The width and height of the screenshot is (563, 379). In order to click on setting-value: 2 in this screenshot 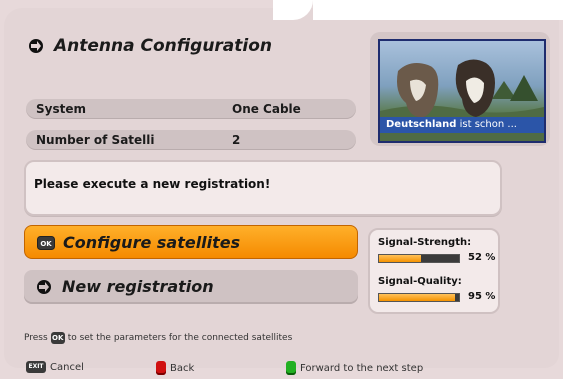, I will do `click(236, 140)`.